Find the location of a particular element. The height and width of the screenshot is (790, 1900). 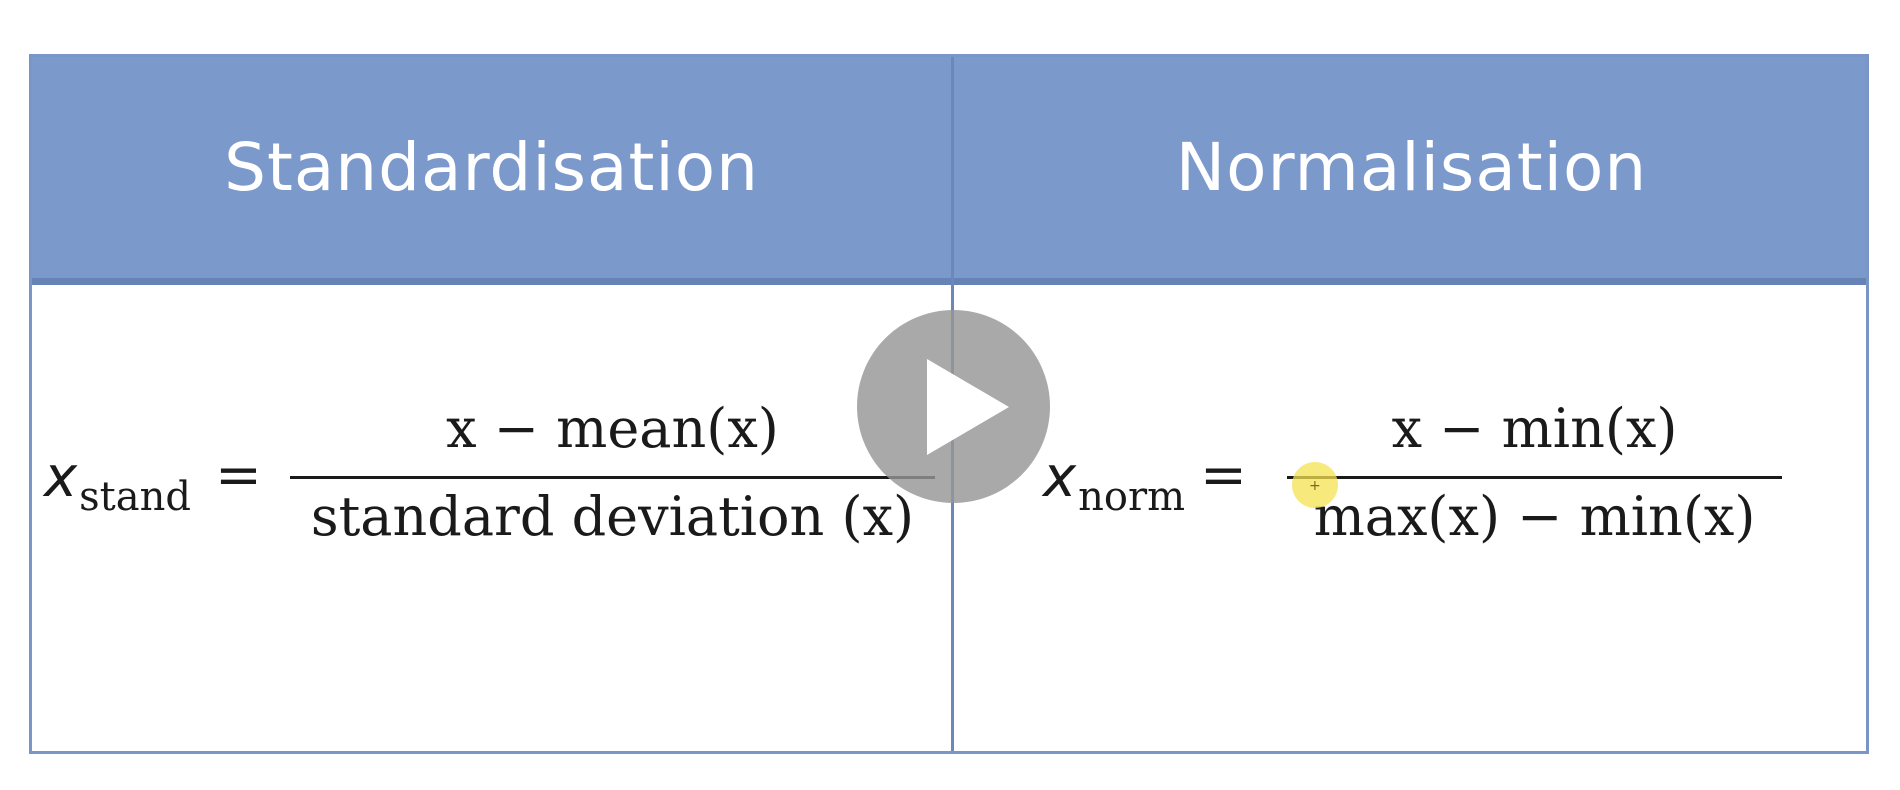

normalisation-lhs: xnorm is located at coordinates (1114, 484).